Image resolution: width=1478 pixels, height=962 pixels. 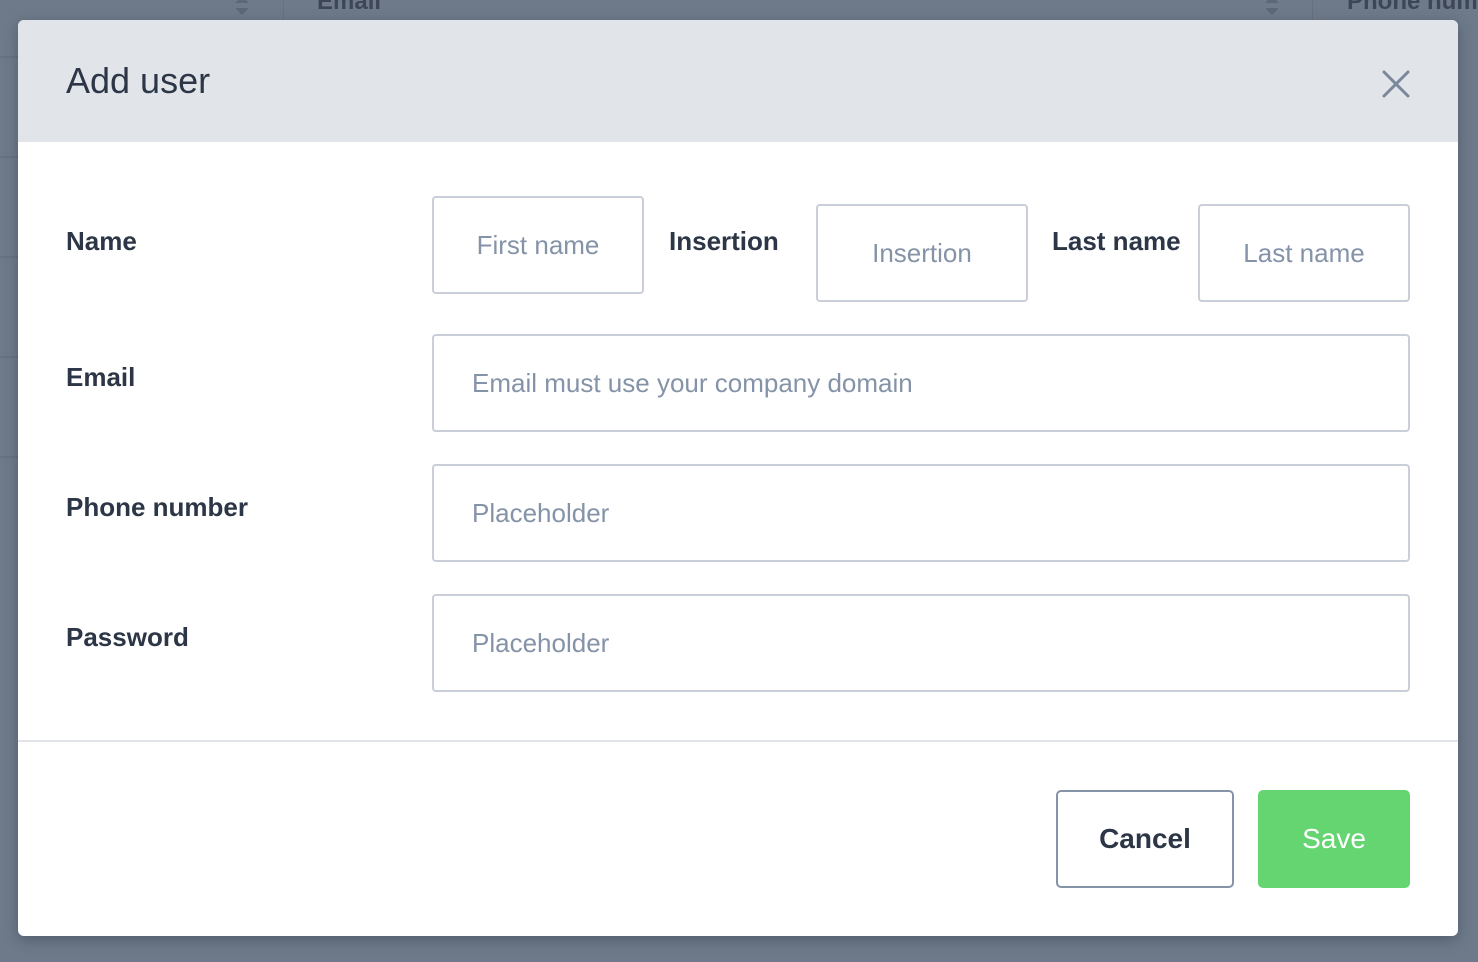 What do you see at coordinates (921, 643) in the screenshot?
I see `password-input` at bounding box center [921, 643].